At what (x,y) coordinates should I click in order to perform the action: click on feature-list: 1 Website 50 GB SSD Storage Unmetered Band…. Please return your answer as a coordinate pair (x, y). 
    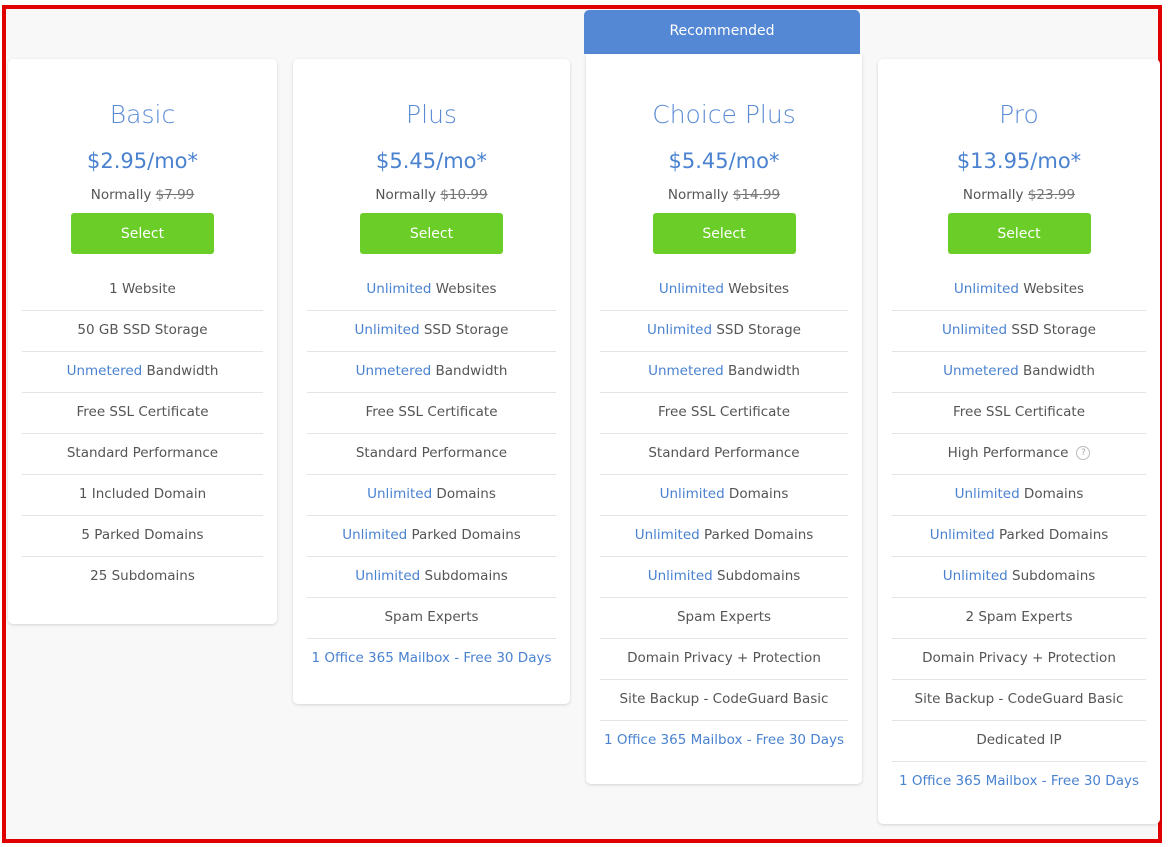
    Looking at the image, I should click on (142, 433).